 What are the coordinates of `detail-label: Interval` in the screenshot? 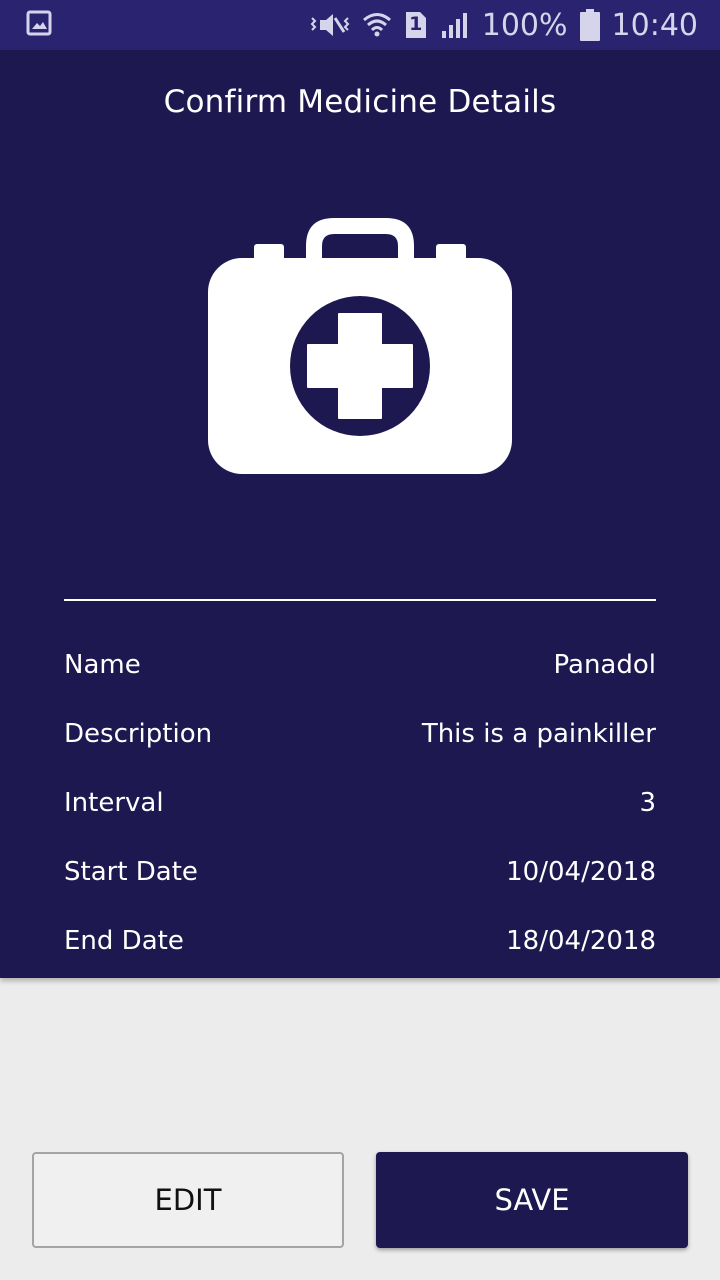 It's located at (114, 802).